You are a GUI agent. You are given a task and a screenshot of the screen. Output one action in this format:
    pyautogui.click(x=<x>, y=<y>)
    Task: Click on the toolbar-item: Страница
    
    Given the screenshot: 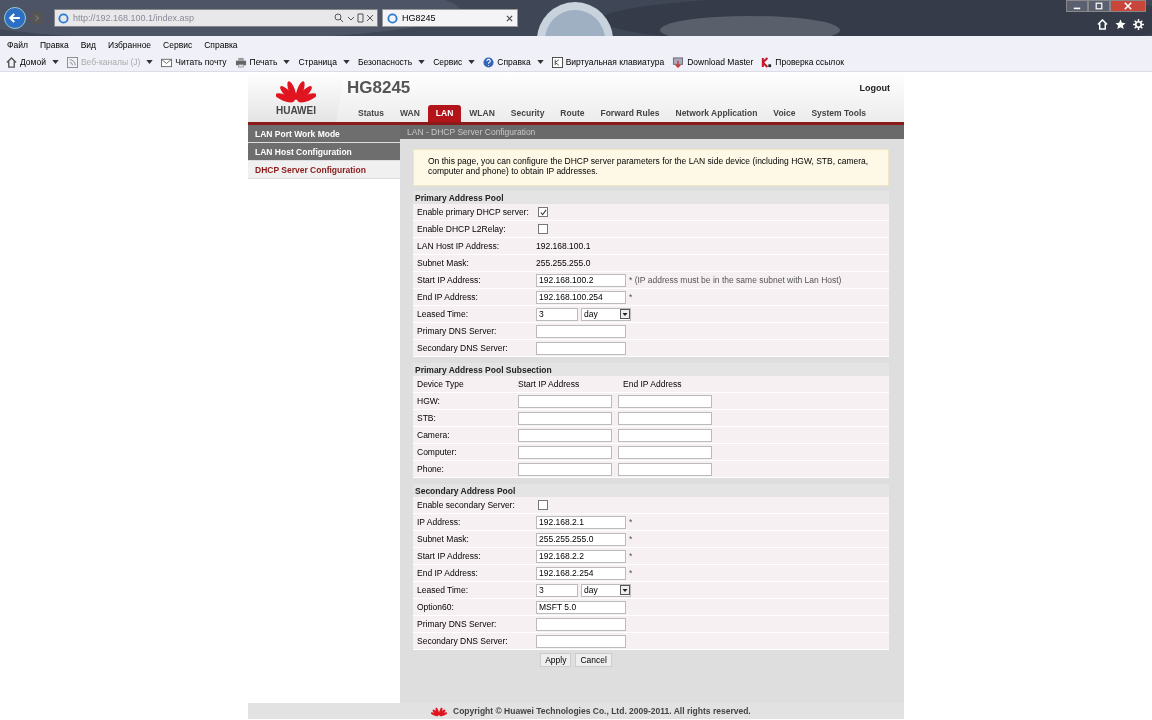 What is the action you would take?
    pyautogui.click(x=324, y=62)
    